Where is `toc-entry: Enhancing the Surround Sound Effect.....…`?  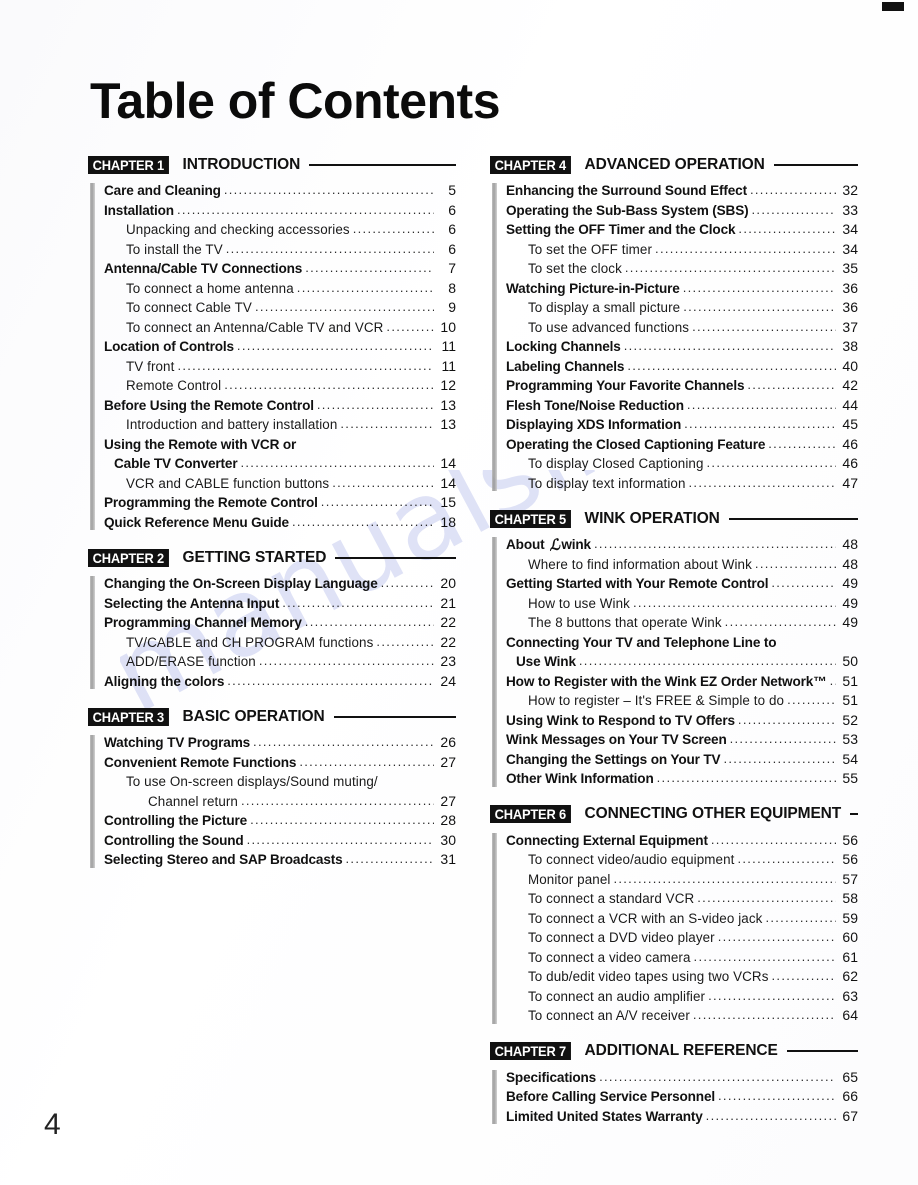 toc-entry: Enhancing the Surround Sound Effect.....… is located at coordinates (682, 191).